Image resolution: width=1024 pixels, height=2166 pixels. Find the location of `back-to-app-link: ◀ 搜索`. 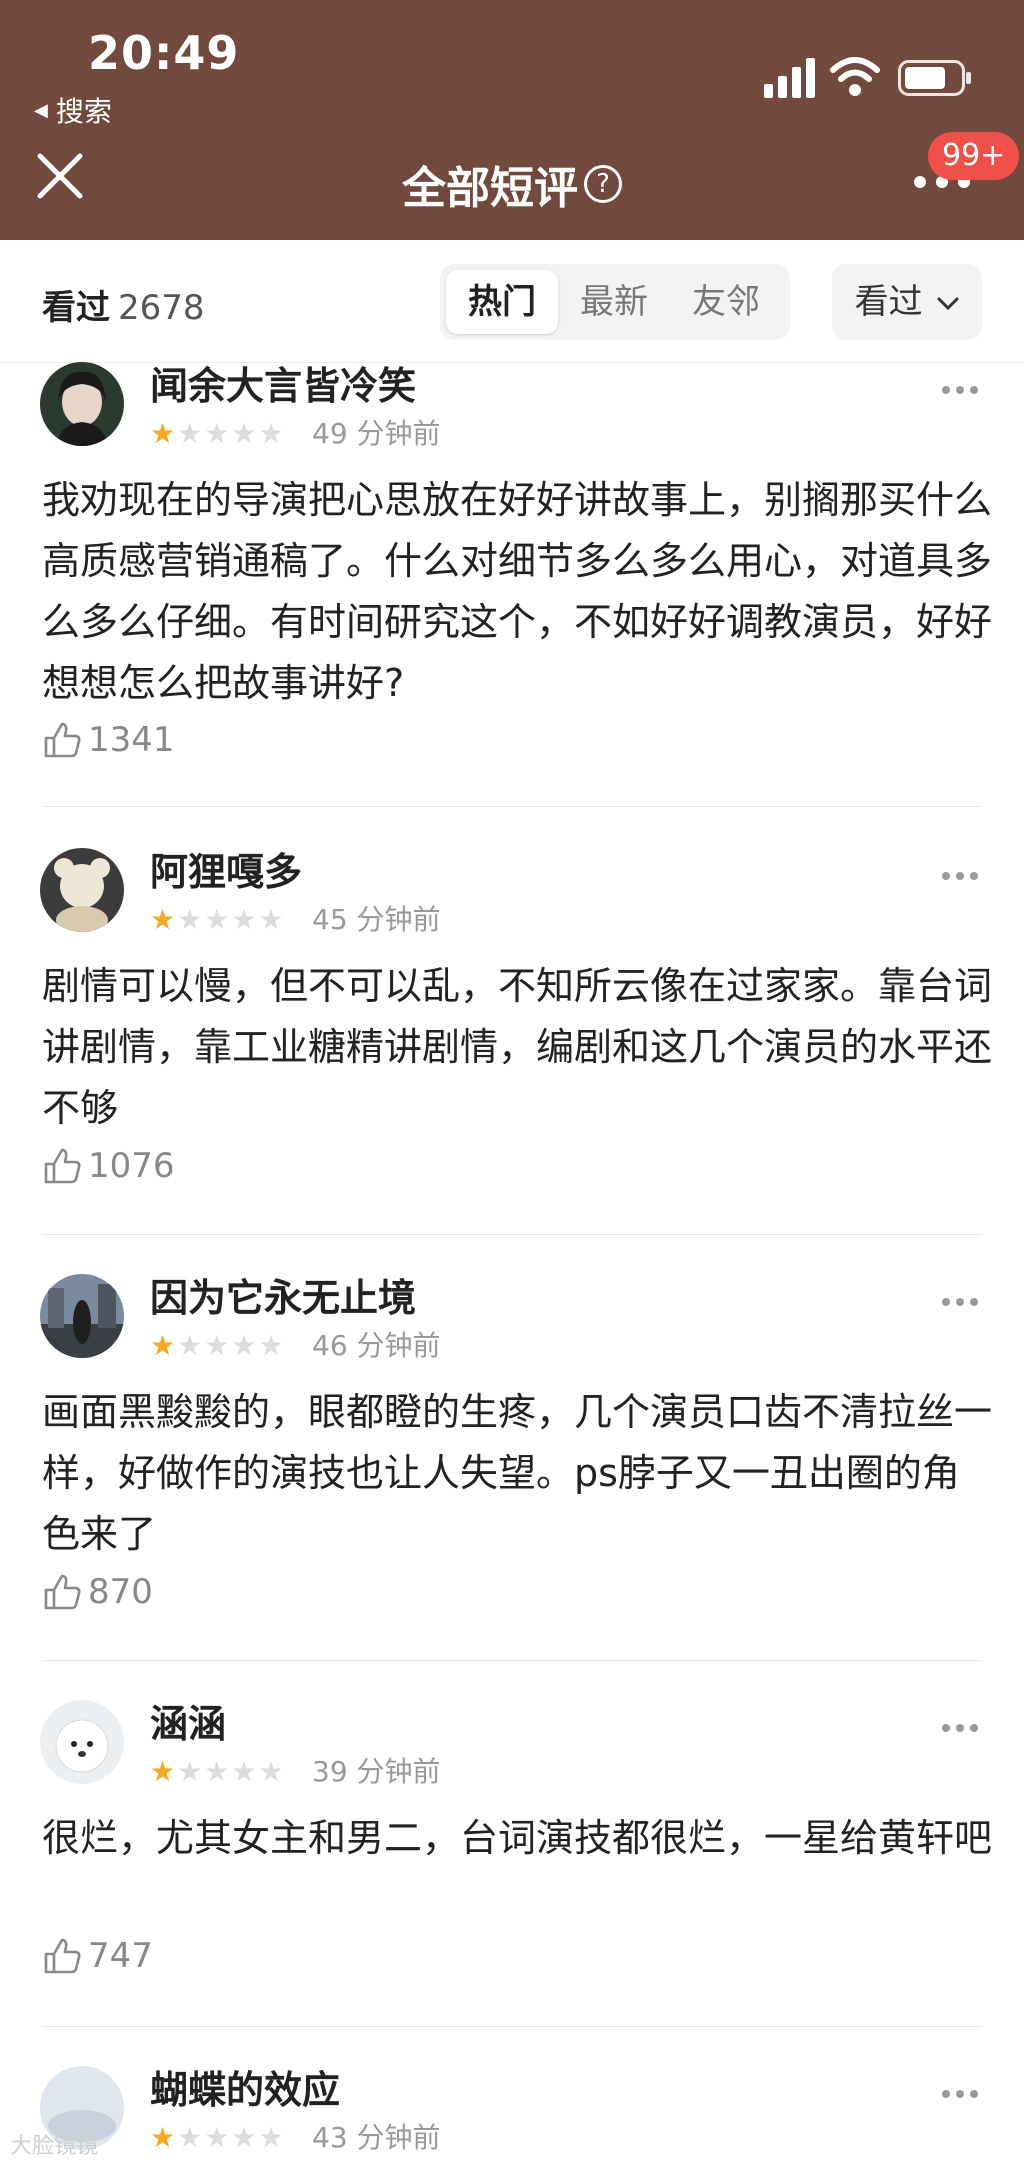

back-to-app-link: ◀ 搜索 is located at coordinates (73, 110).